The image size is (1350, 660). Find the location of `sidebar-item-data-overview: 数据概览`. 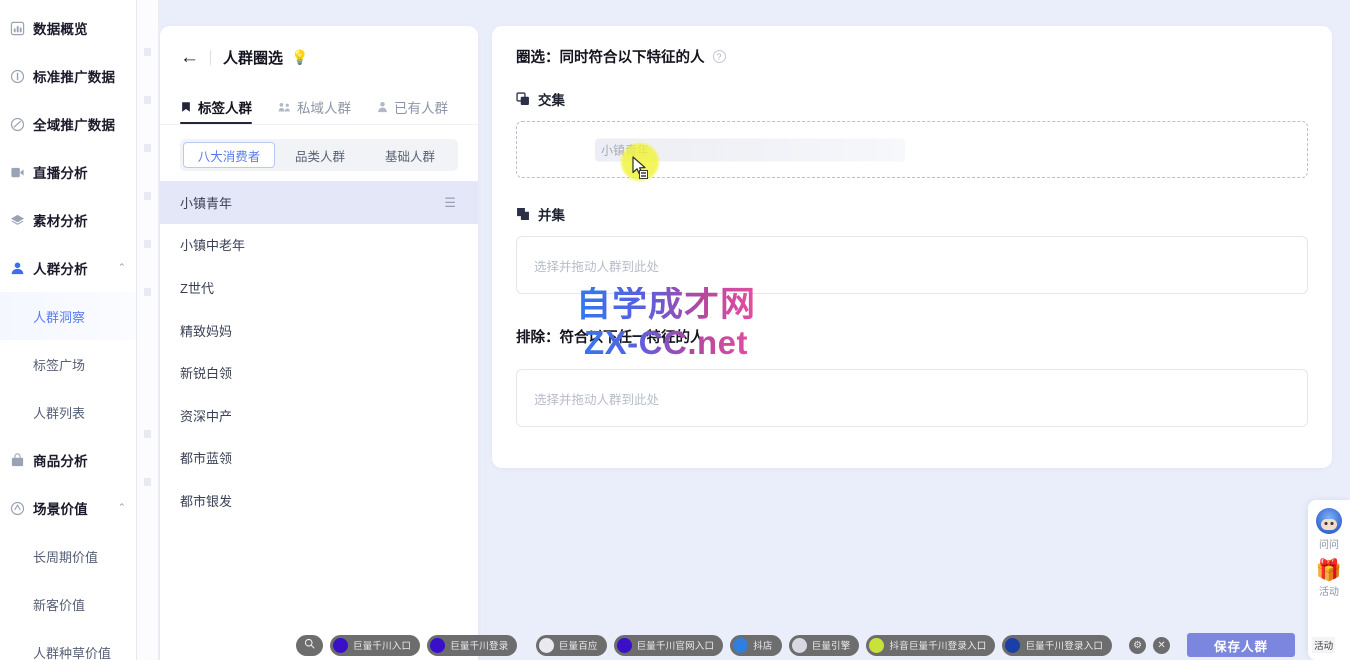

sidebar-item-data-overview: 数据概览 is located at coordinates (68, 28).